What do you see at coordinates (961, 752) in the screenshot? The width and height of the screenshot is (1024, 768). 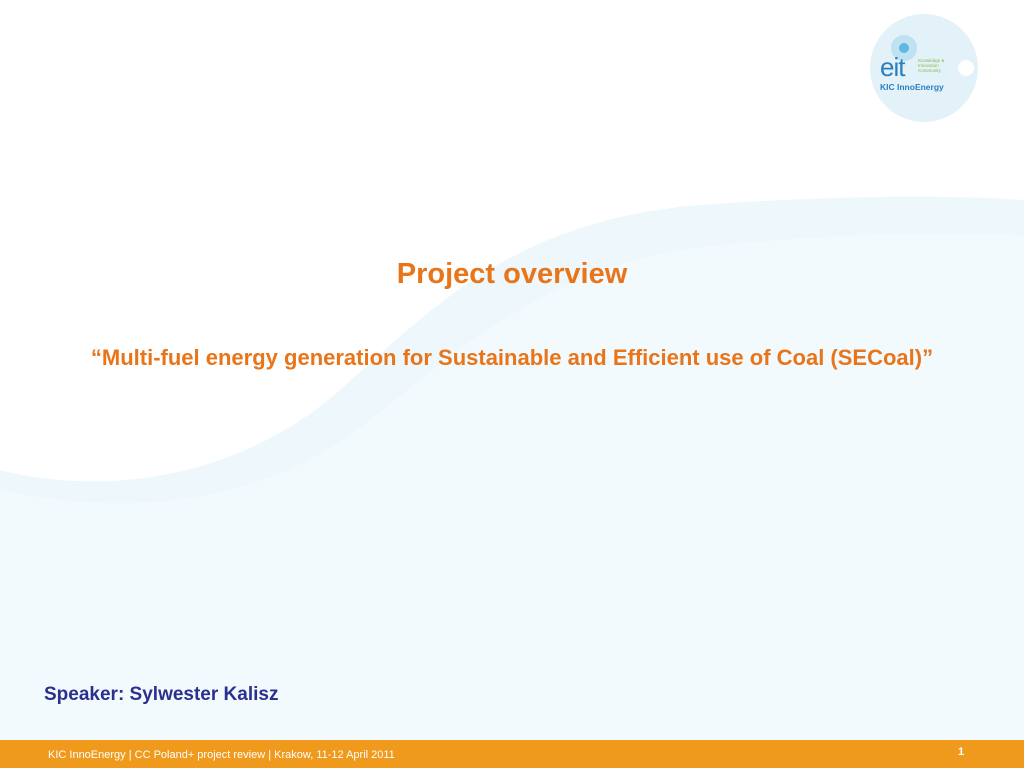 I see `page-number: 1` at bounding box center [961, 752].